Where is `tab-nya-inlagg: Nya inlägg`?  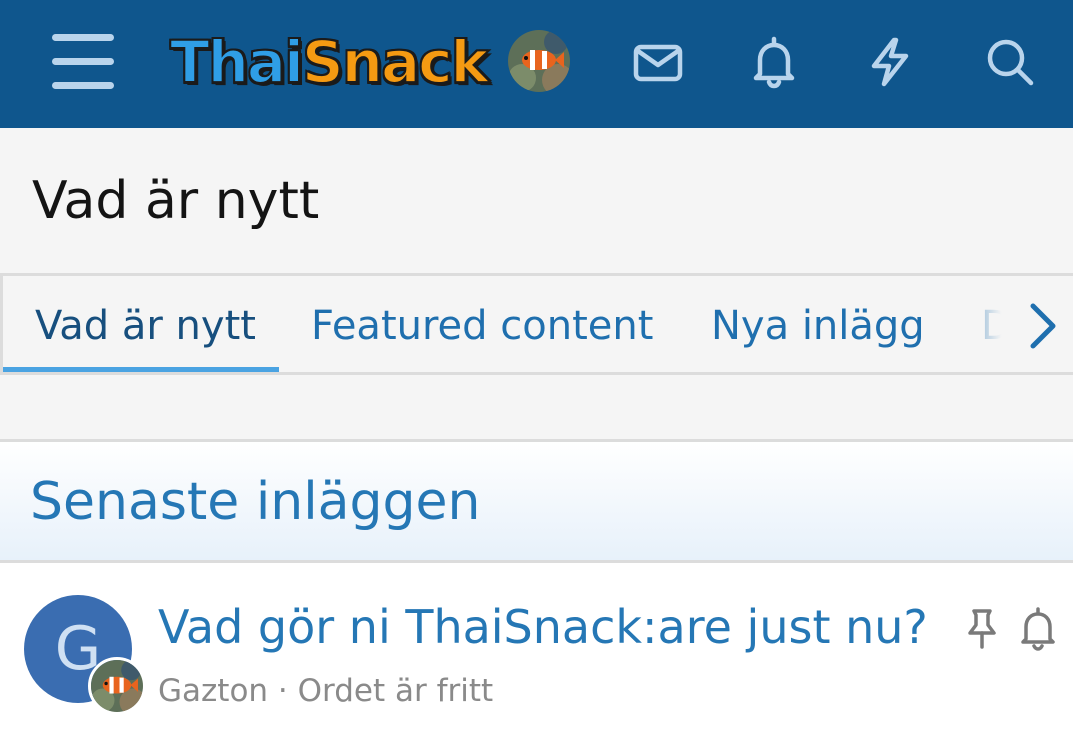
tab-nya-inlagg: Nya inlägg is located at coordinates (818, 326).